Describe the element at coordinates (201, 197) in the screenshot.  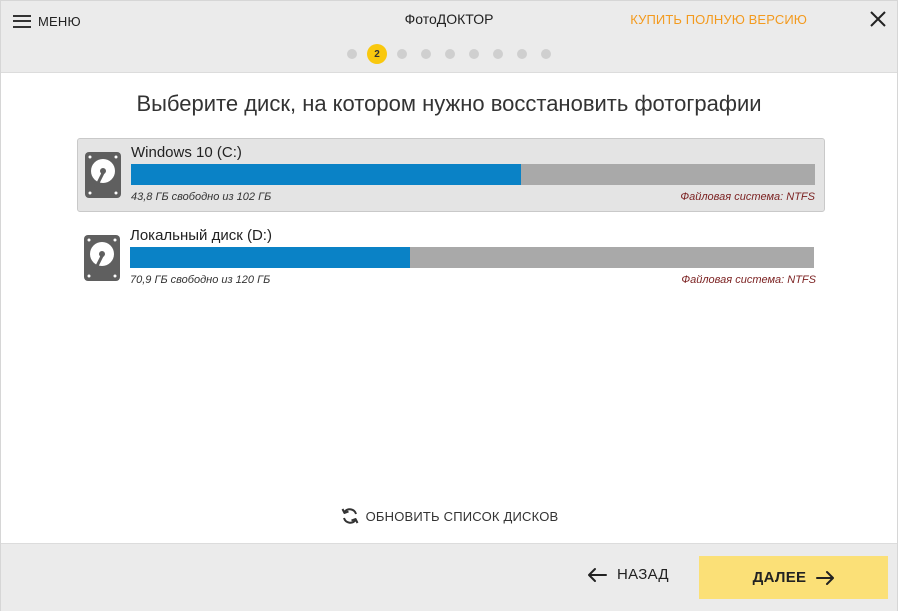
I see `disk-free-space: 43,8 ГБ свободно из 102 ГБ` at that location.